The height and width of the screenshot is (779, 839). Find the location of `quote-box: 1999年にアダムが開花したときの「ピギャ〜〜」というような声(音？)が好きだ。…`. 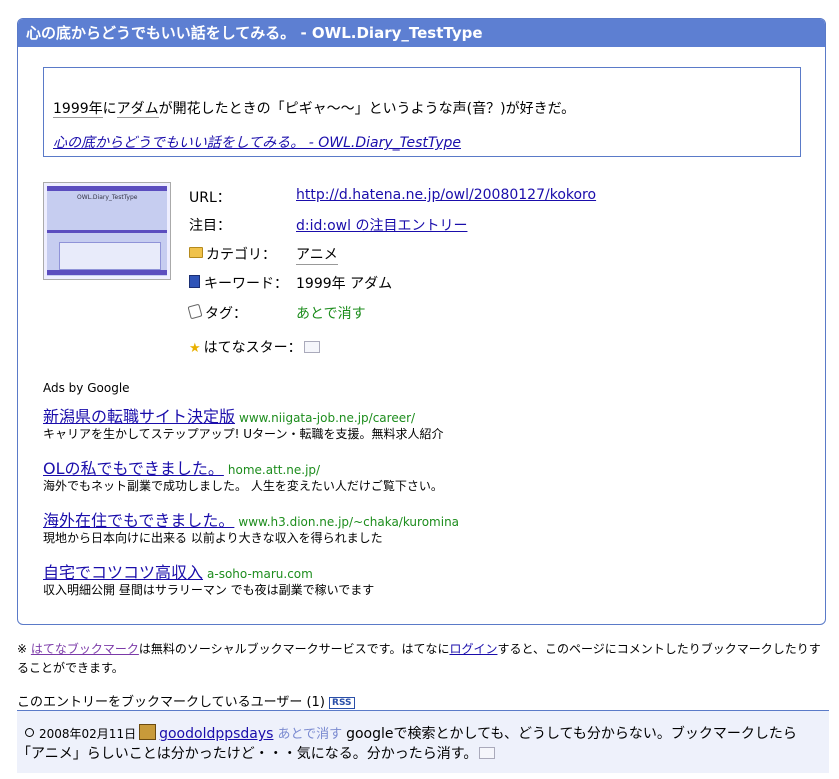

quote-box: 1999年にアダムが開花したときの「ピギャ〜〜」というような声(音？)が好きだ。… is located at coordinates (422, 112).